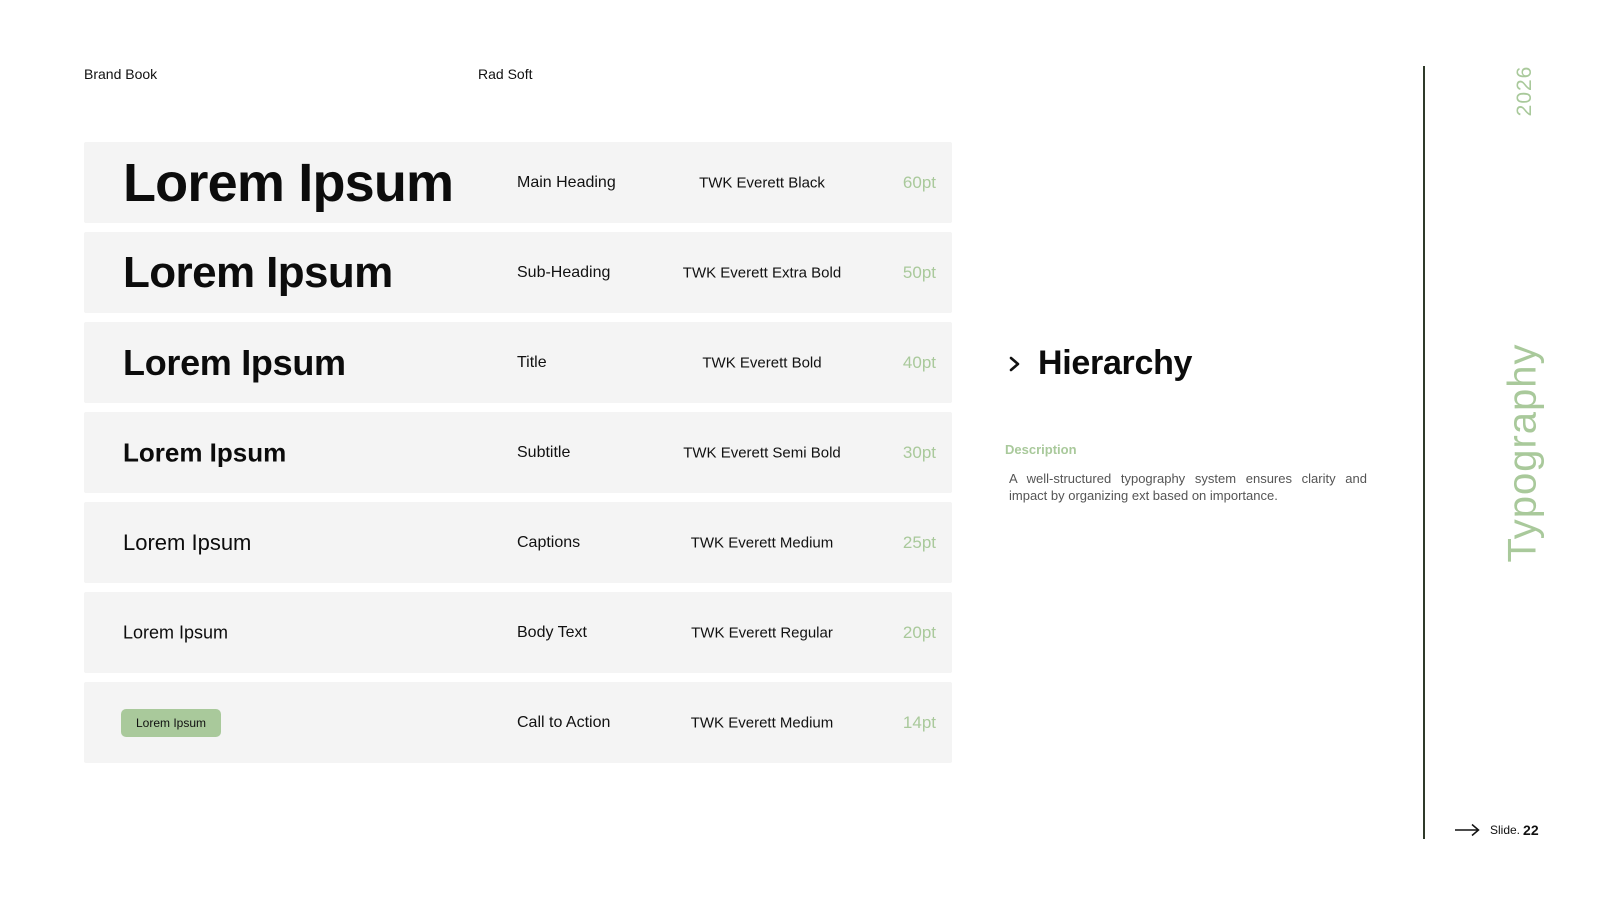 The width and height of the screenshot is (1600, 900). What do you see at coordinates (919, 722) in the screenshot?
I see `font-size: 14pt` at bounding box center [919, 722].